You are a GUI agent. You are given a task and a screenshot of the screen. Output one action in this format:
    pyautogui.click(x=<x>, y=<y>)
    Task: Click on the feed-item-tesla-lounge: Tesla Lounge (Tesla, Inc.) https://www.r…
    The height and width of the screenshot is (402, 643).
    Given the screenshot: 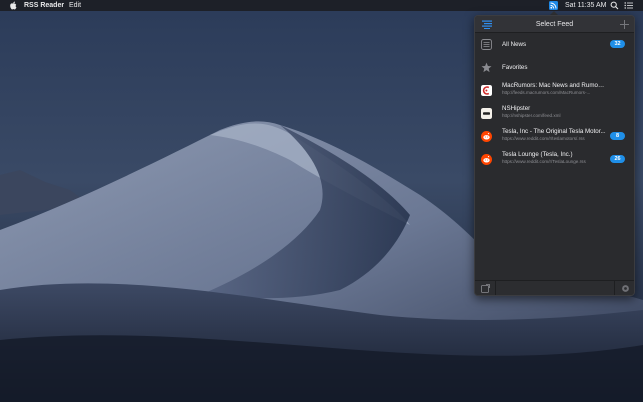 What is the action you would take?
    pyautogui.click(x=554, y=159)
    